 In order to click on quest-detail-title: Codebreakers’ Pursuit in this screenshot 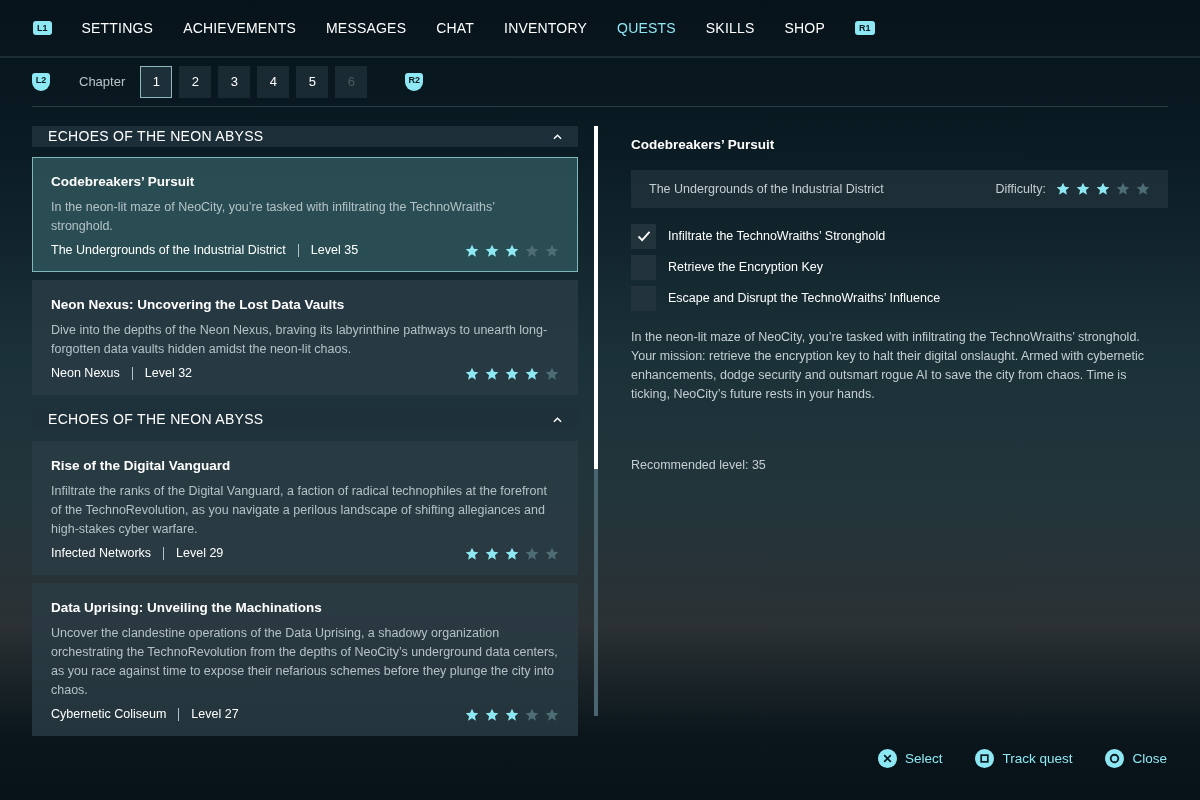, I will do `click(703, 145)`.